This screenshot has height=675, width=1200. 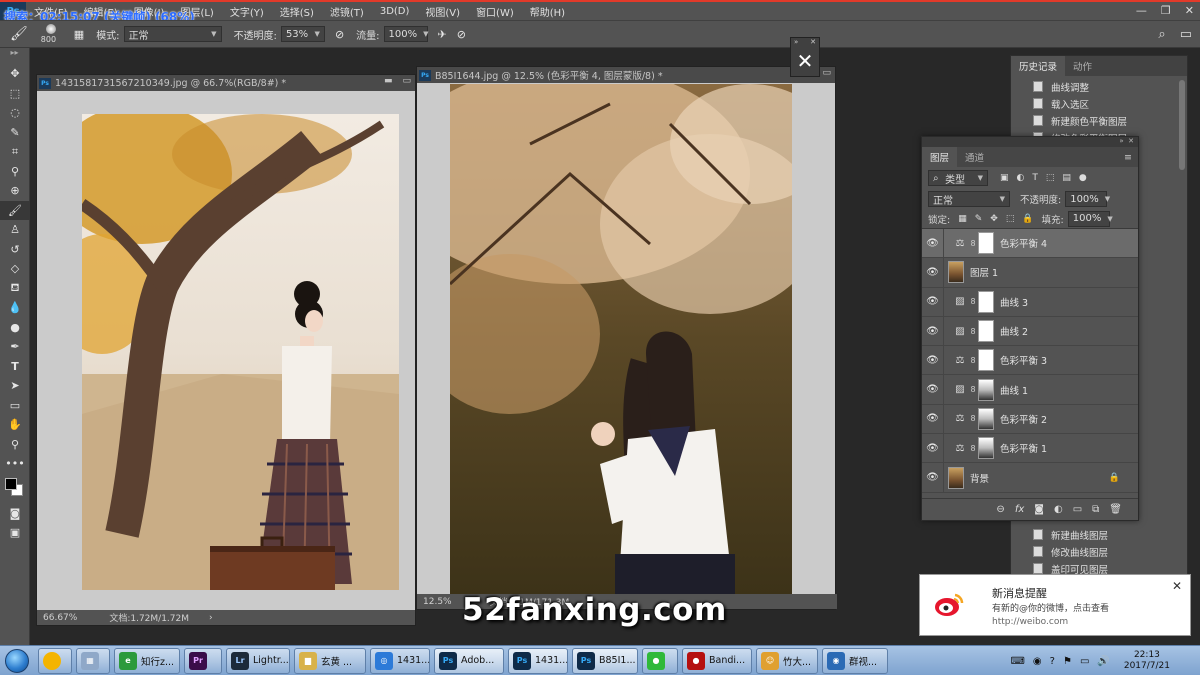 I want to click on workspace-icon: ▭, so click(x=1186, y=34).